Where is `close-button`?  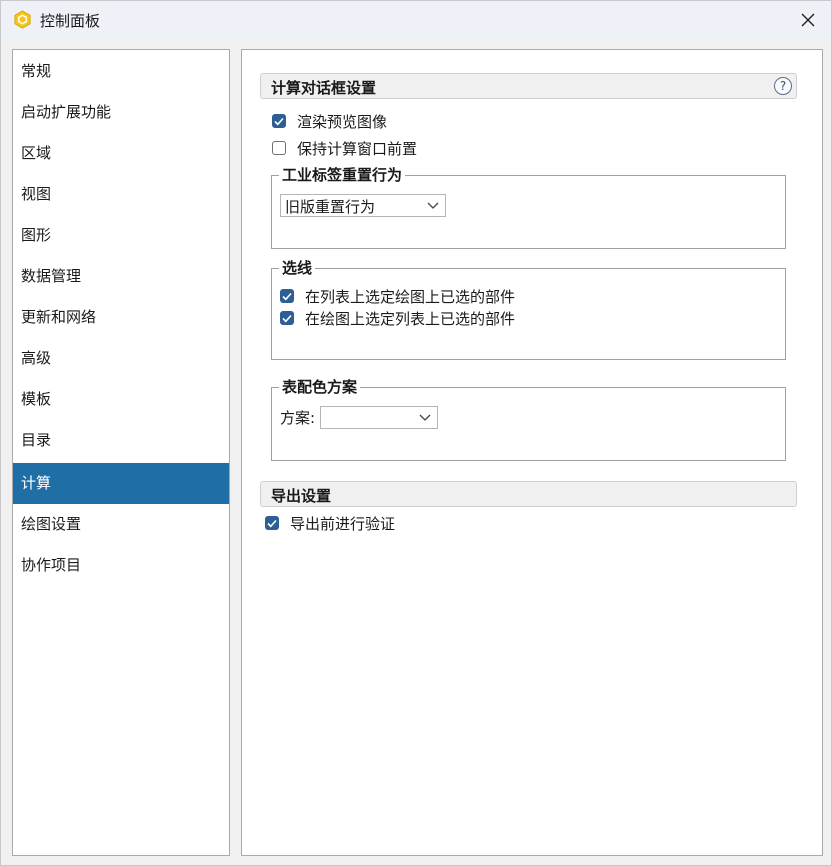 close-button is located at coordinates (808, 20).